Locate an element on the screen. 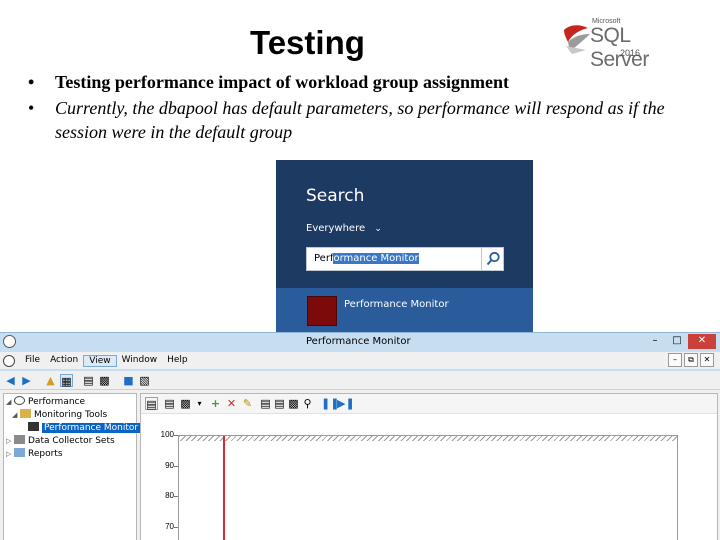 The width and height of the screenshot is (720, 540). properties-icon: ▤ is located at coordinates (88, 380).